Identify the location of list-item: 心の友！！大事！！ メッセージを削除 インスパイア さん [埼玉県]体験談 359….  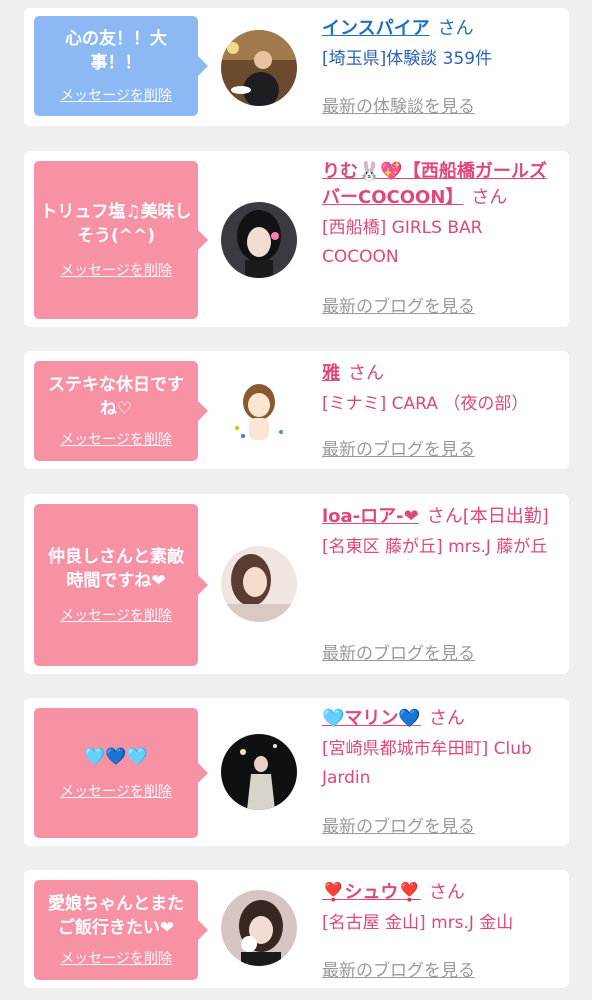
(296, 67).